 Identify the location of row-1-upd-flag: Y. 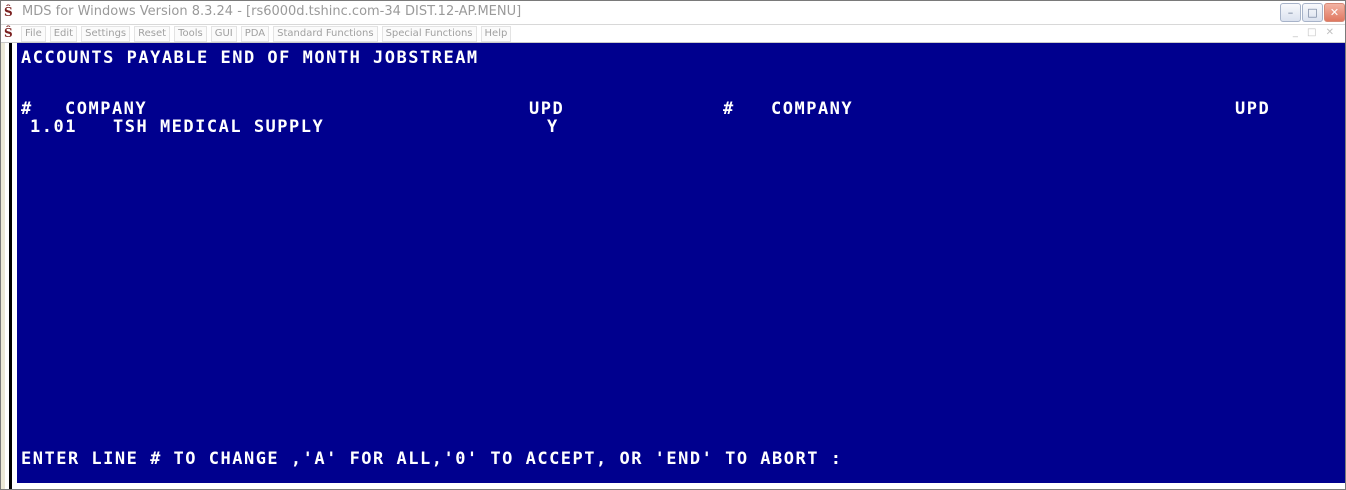
(553, 127).